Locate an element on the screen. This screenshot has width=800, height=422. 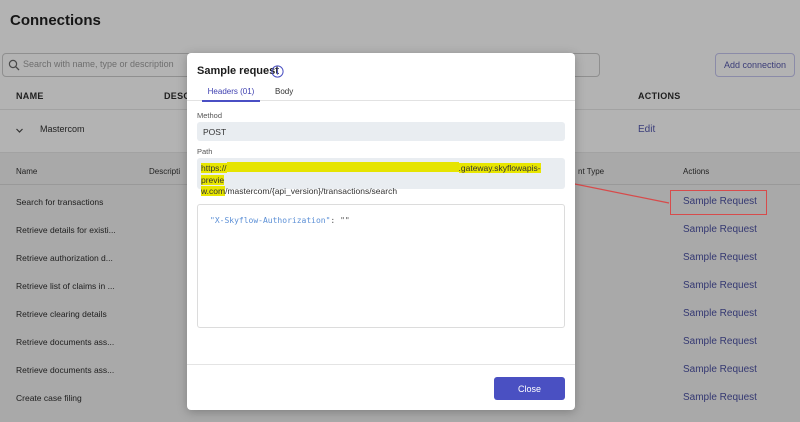
connection-name: Mastercom is located at coordinates (62, 129).